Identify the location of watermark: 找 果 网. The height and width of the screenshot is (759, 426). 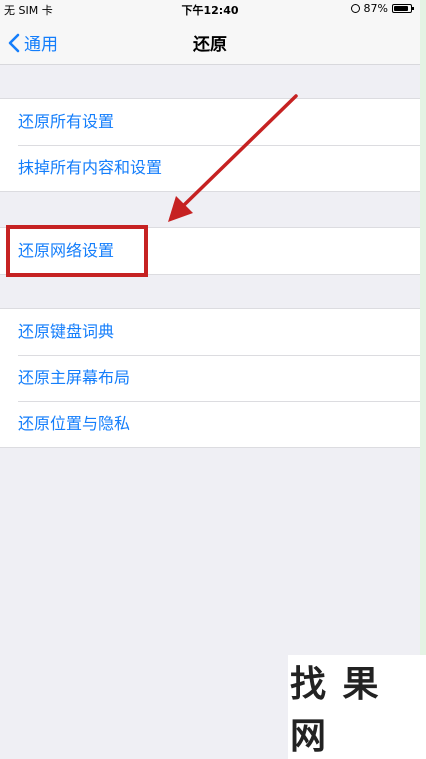
(357, 707).